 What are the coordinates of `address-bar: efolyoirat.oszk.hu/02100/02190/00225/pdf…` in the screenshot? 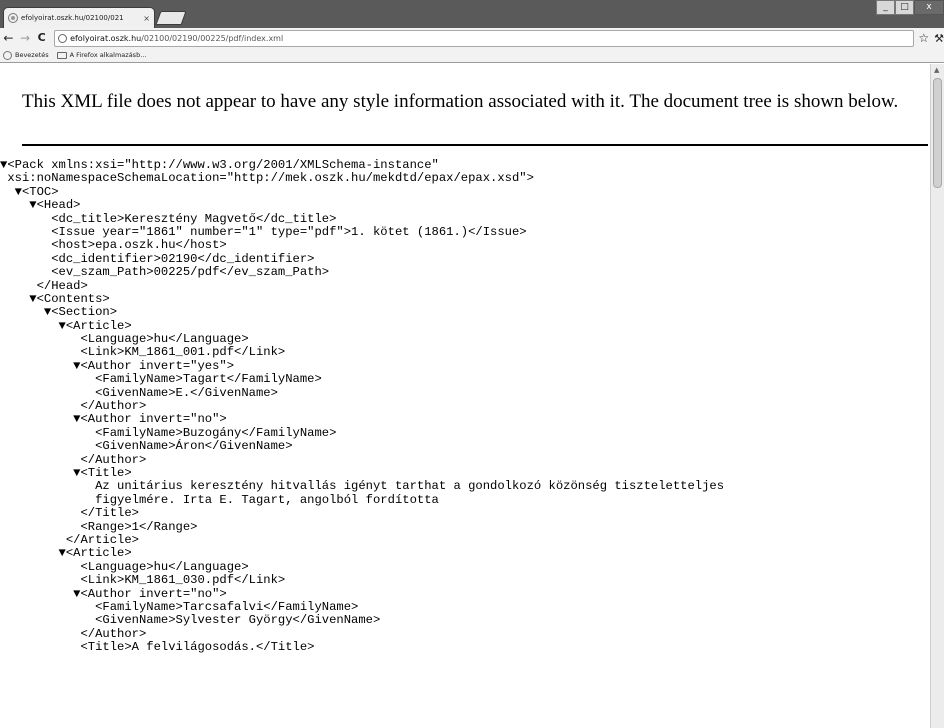 It's located at (484, 38).